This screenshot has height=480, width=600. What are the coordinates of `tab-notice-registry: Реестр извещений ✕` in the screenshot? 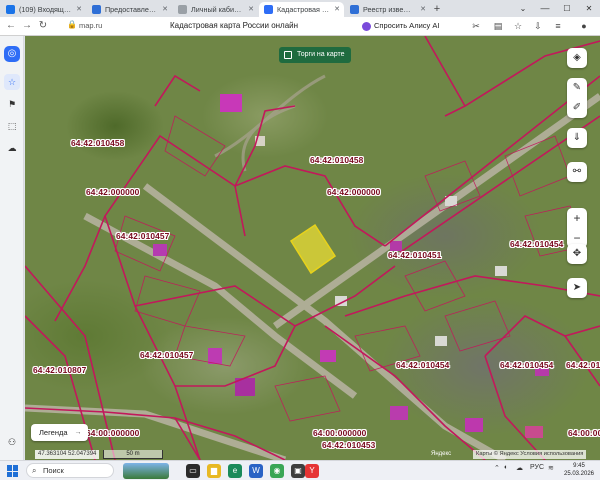 It's located at (387, 9).